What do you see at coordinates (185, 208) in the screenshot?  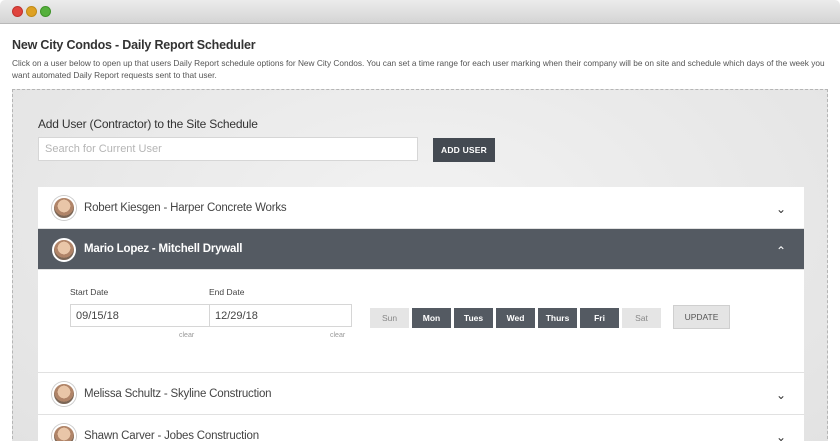 I see `user-label: Robert Kiesgen - Harper Concrete Works` at bounding box center [185, 208].